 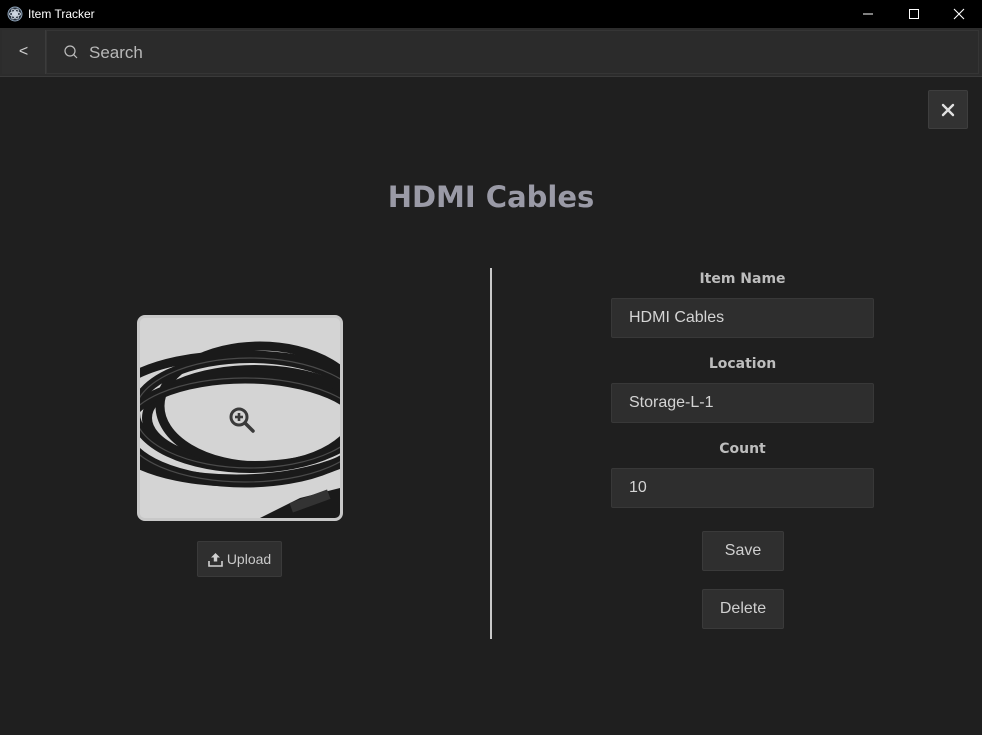 I want to click on item-name-field, so click(x=742, y=318).